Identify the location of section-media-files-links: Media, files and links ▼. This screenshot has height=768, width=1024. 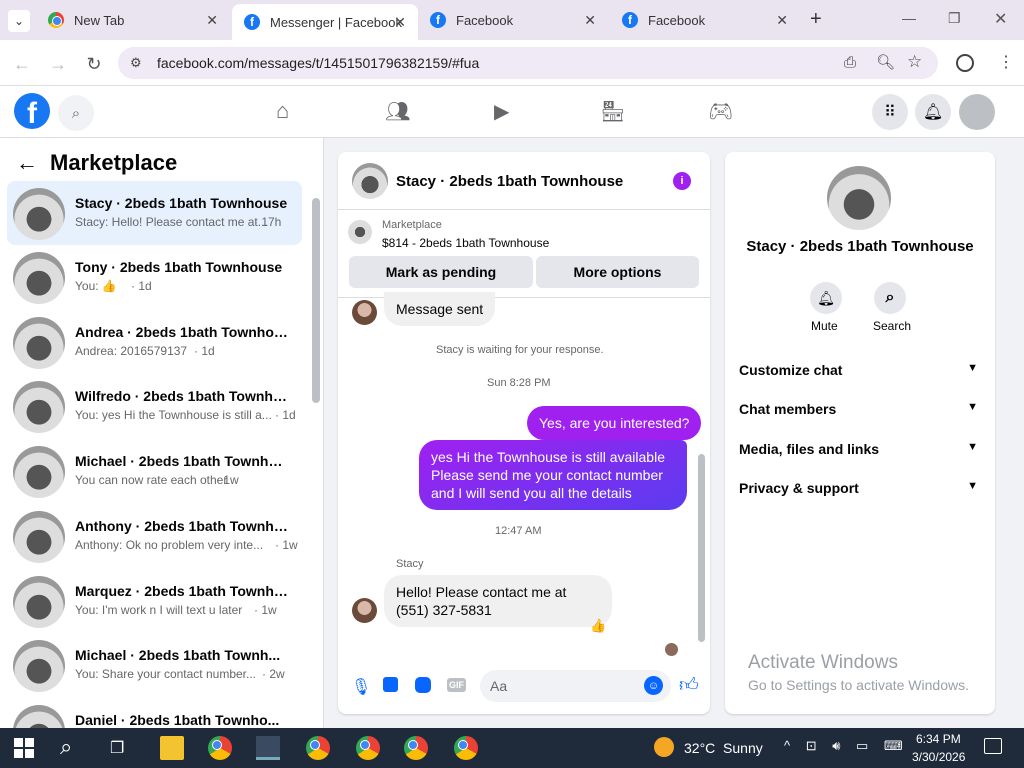
(861, 449).